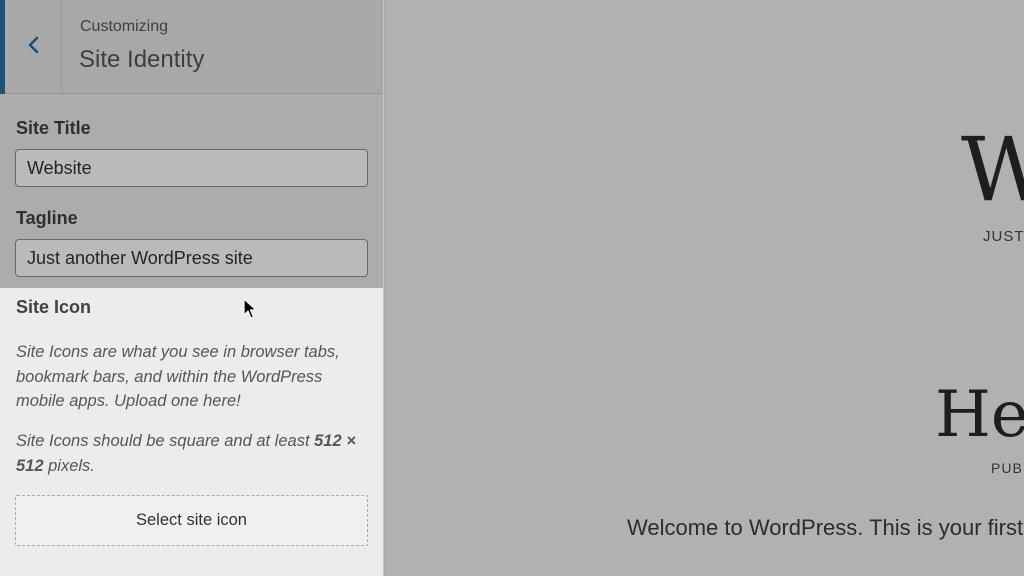 Image resolution: width=1024 pixels, height=576 pixels. I want to click on select-site-icon-button: Select site icon, so click(191, 520).